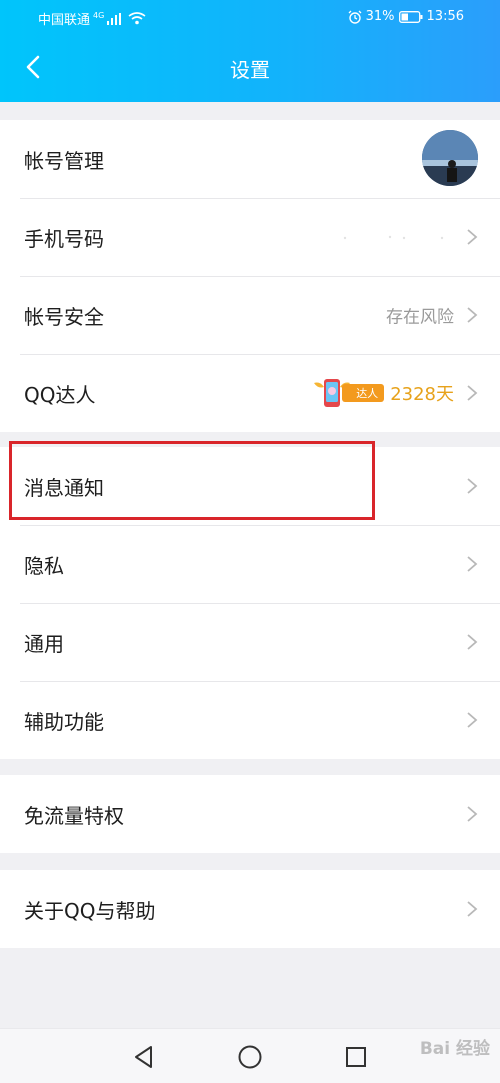  I want to click on qq-expert-row: QQ达人 达人 2328天, so click(250, 393).